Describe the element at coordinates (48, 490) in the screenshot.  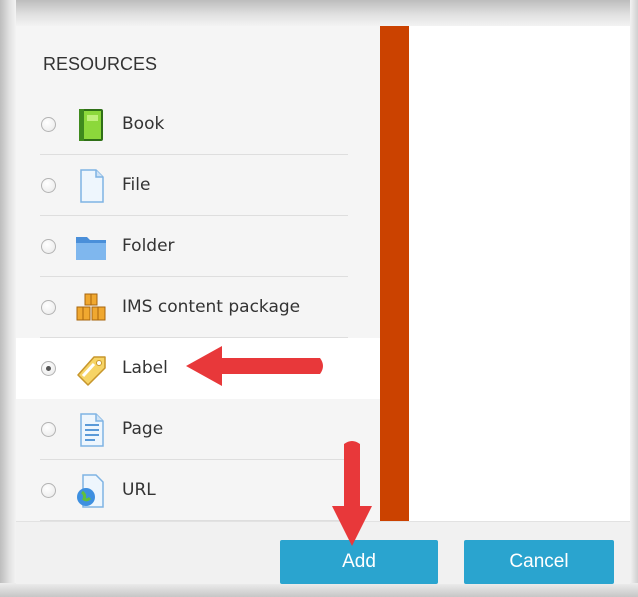
I see `radio-url` at that location.